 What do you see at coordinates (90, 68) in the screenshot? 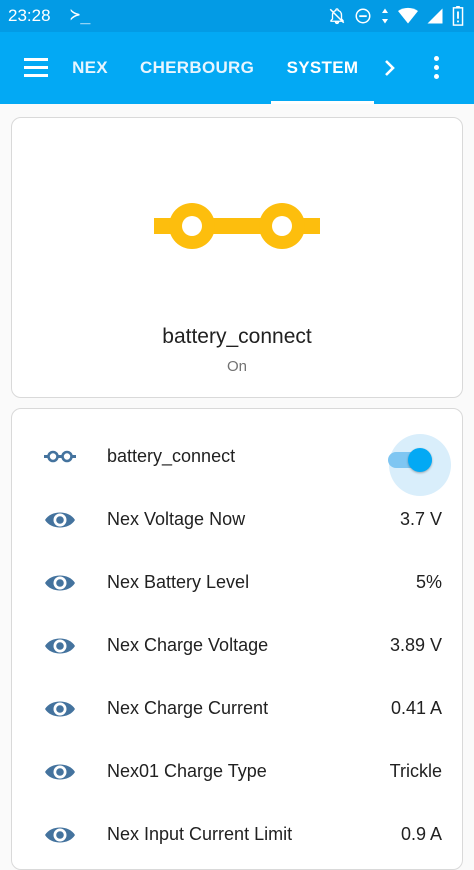
I see `tab-nex: NEX` at bounding box center [90, 68].